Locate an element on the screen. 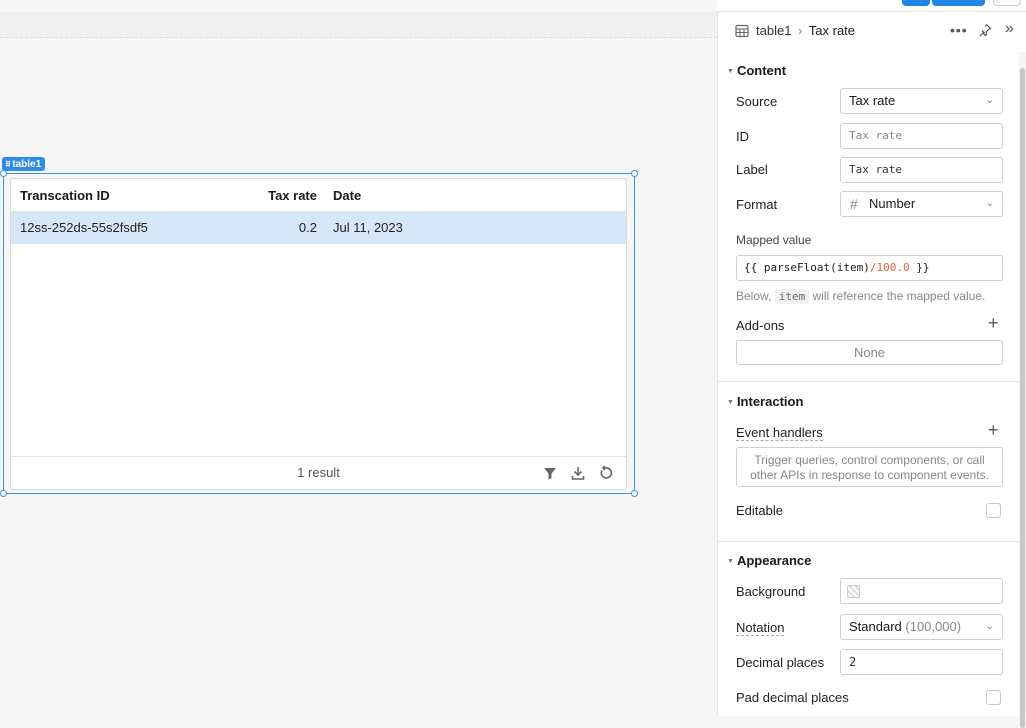  breadcrumb: table1 › Tax rate is located at coordinates (805, 30).